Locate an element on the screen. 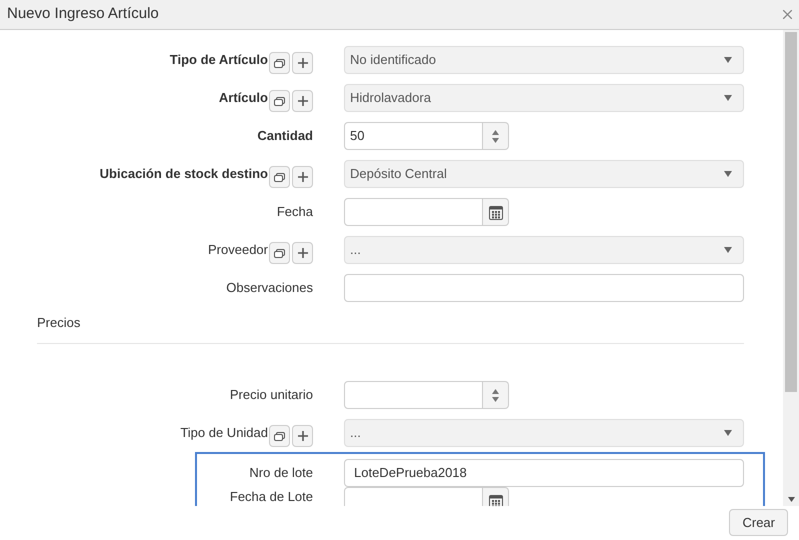  select-value: No identificado is located at coordinates (393, 60).